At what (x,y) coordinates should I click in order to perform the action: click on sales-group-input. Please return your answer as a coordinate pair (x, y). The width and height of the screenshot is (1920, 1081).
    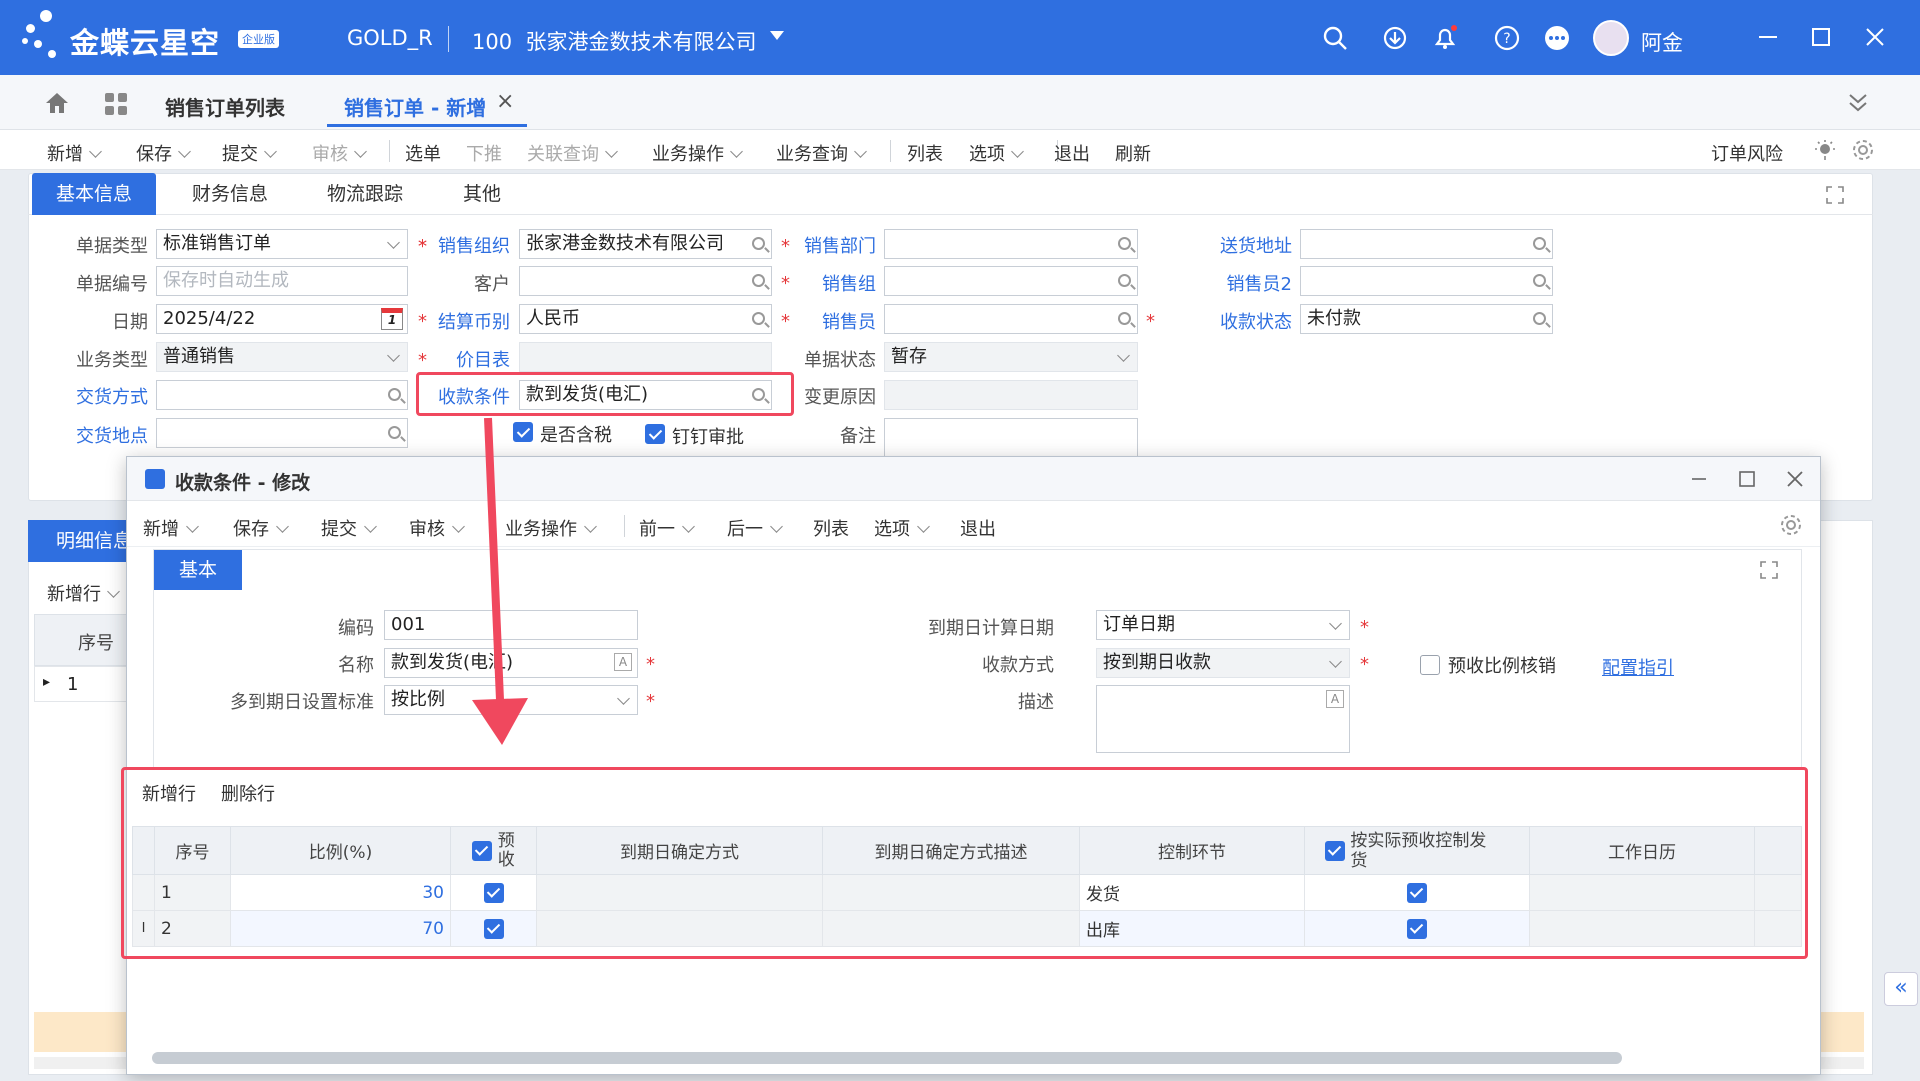
    Looking at the image, I should click on (1011, 281).